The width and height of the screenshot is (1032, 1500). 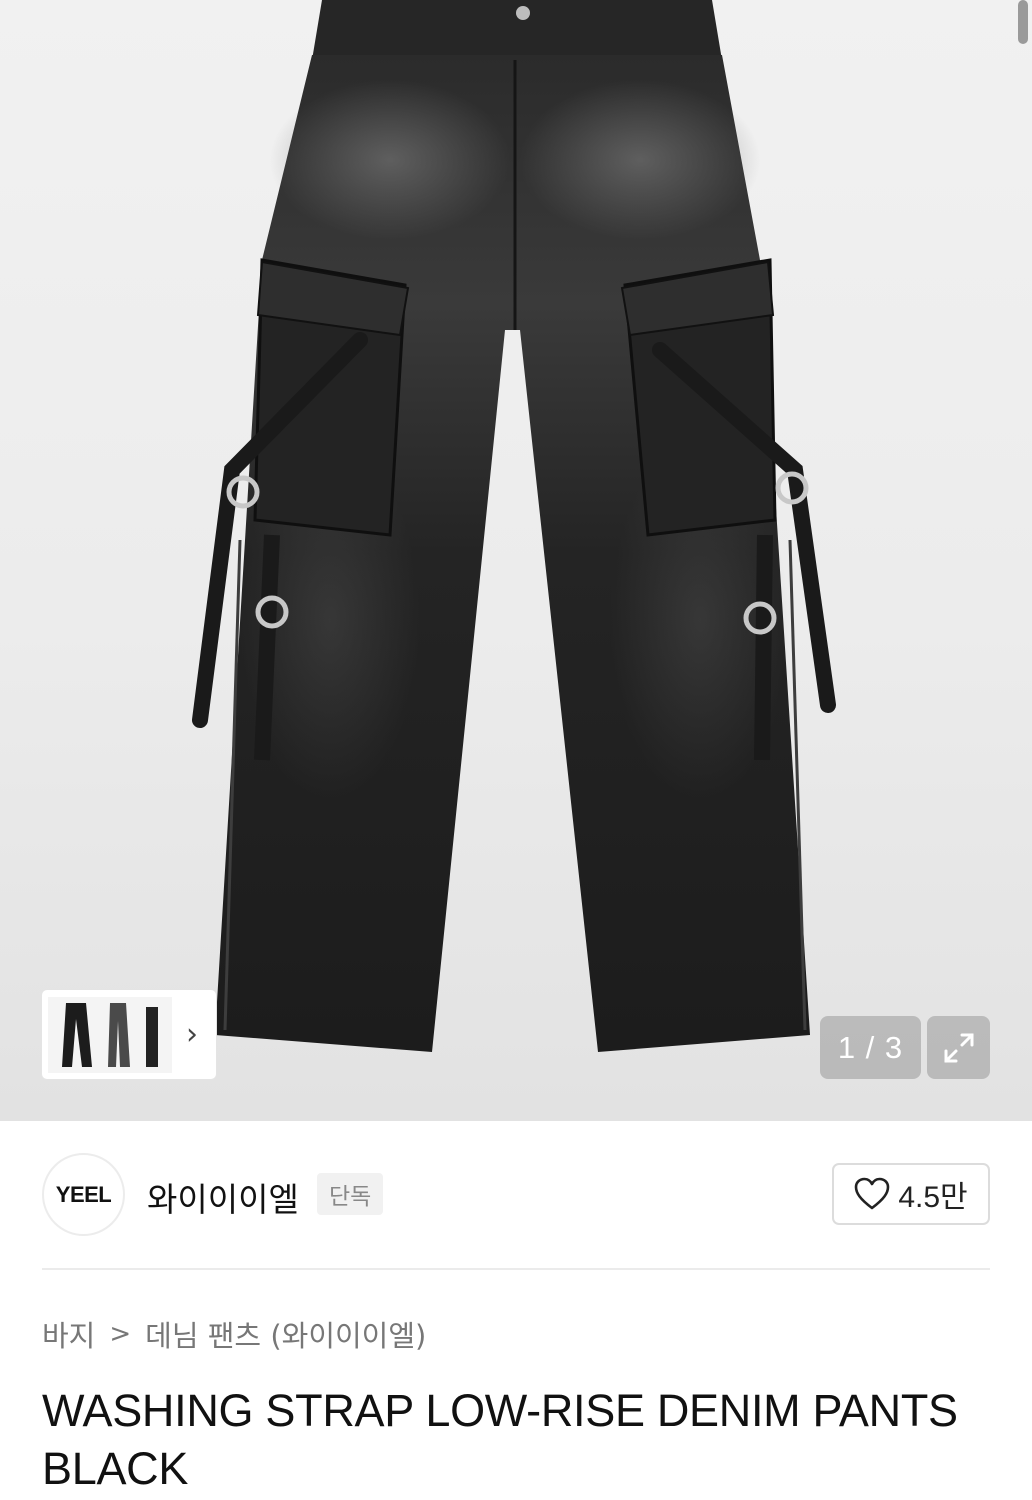 I want to click on thumbnail-strip: ›, so click(x=129, y=1034).